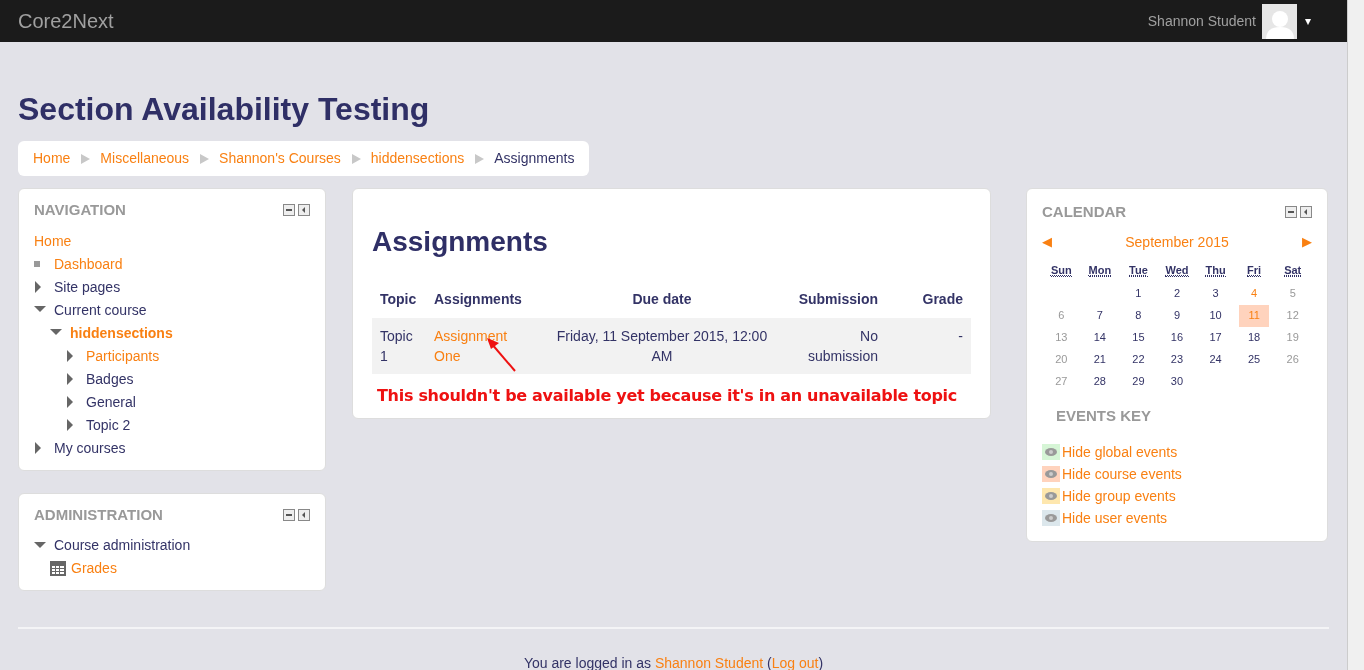  Describe the element at coordinates (1293, 270) in the screenshot. I see `weekday-label: Sat` at that location.